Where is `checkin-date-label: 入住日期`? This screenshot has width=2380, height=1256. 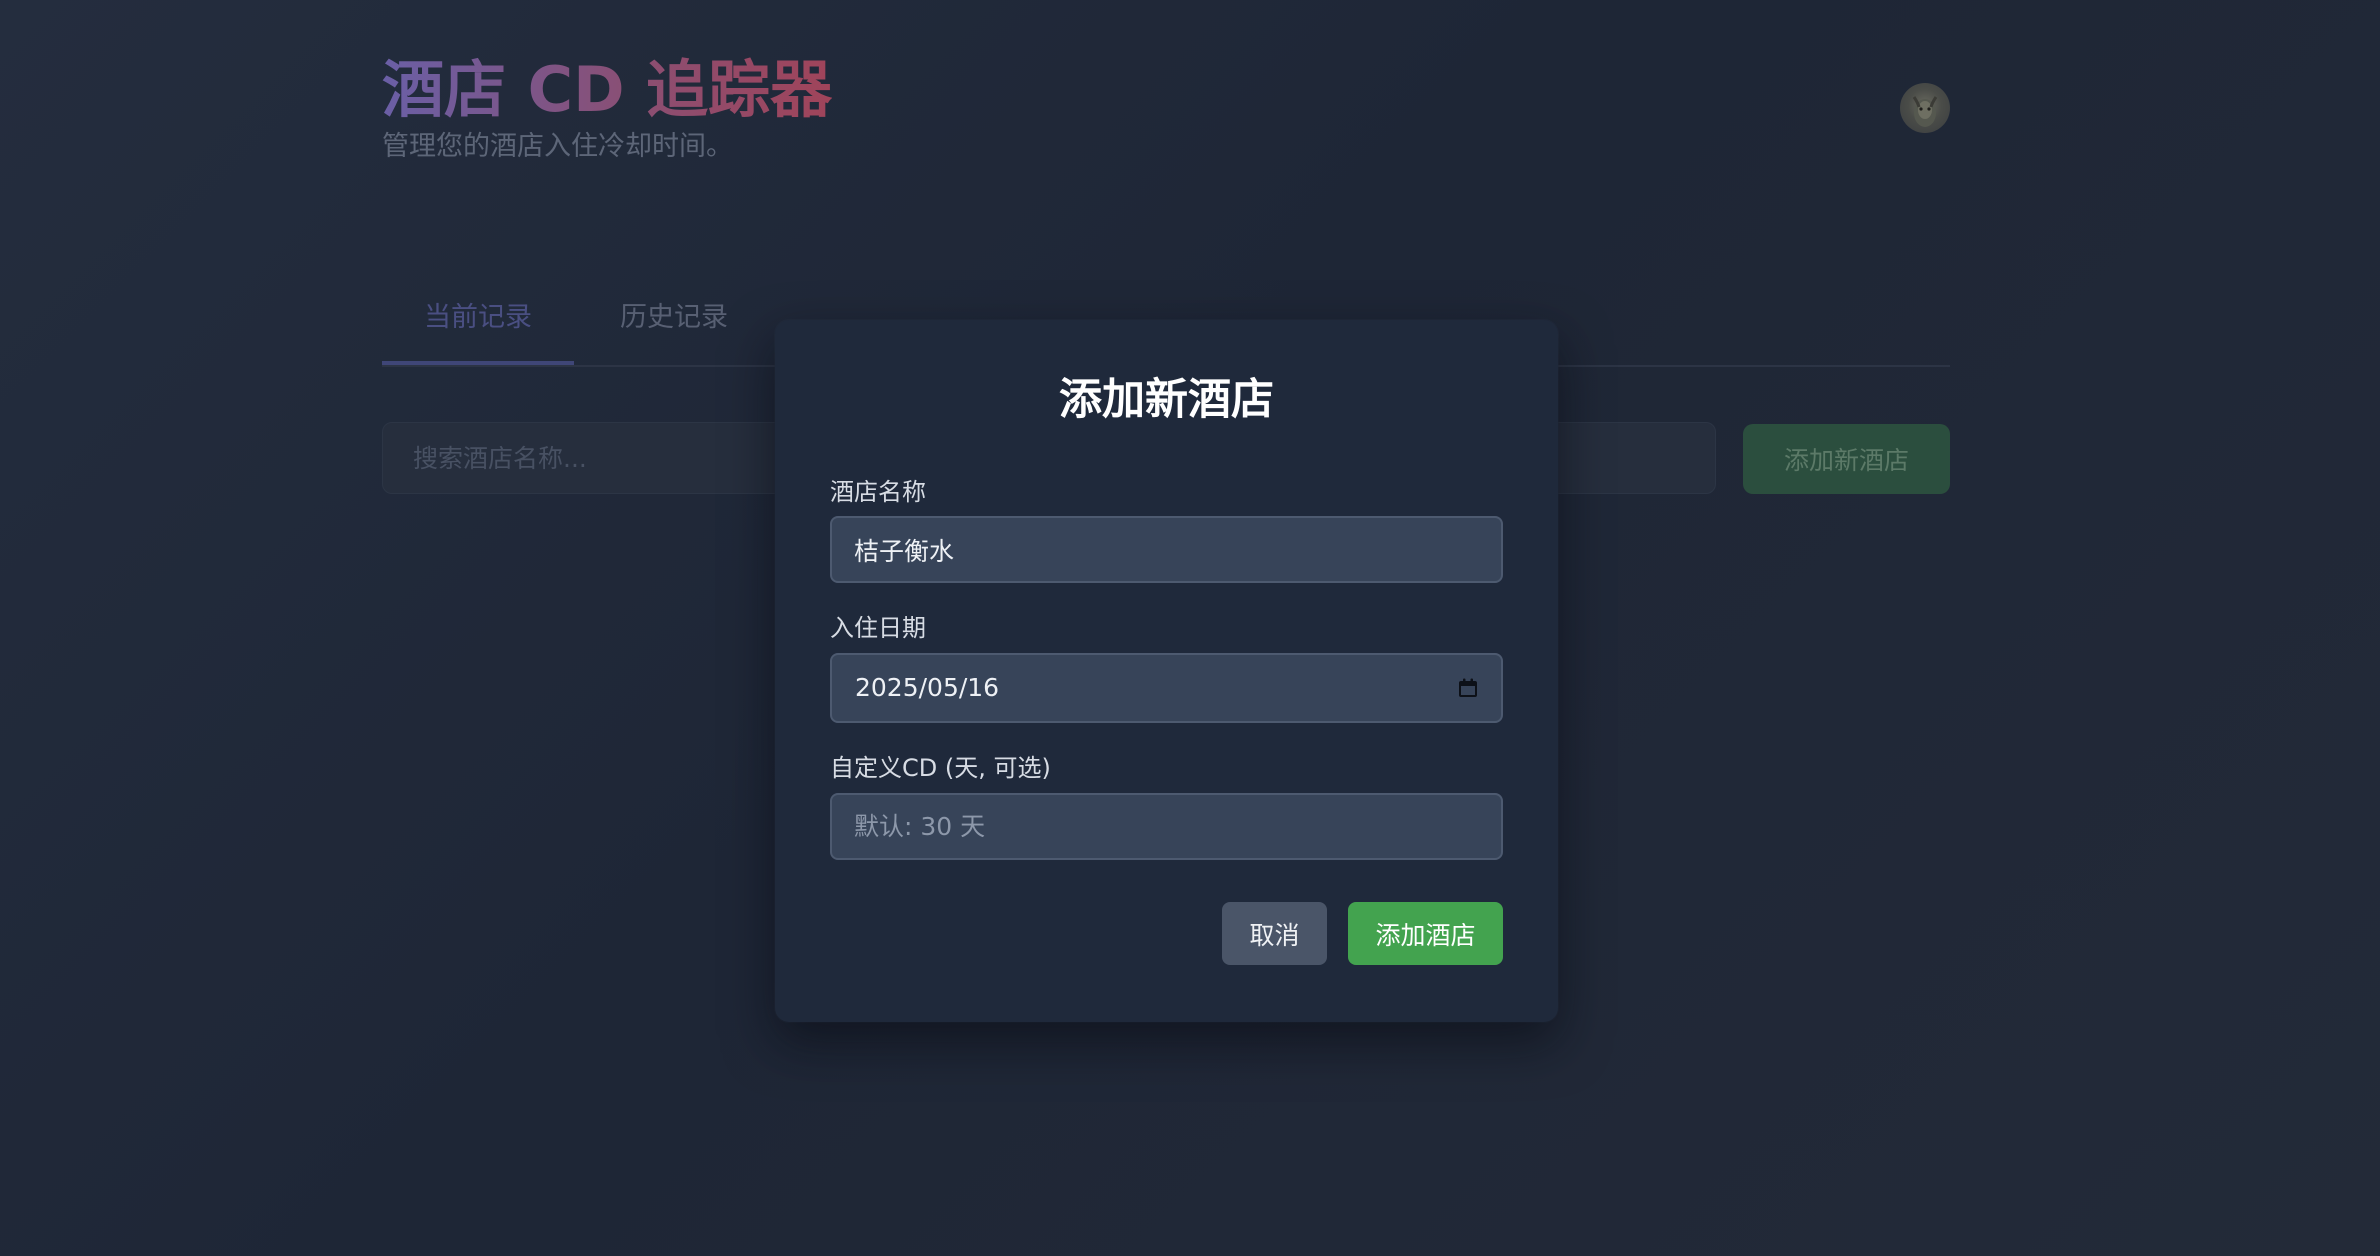 checkin-date-label: 入住日期 is located at coordinates (878, 628).